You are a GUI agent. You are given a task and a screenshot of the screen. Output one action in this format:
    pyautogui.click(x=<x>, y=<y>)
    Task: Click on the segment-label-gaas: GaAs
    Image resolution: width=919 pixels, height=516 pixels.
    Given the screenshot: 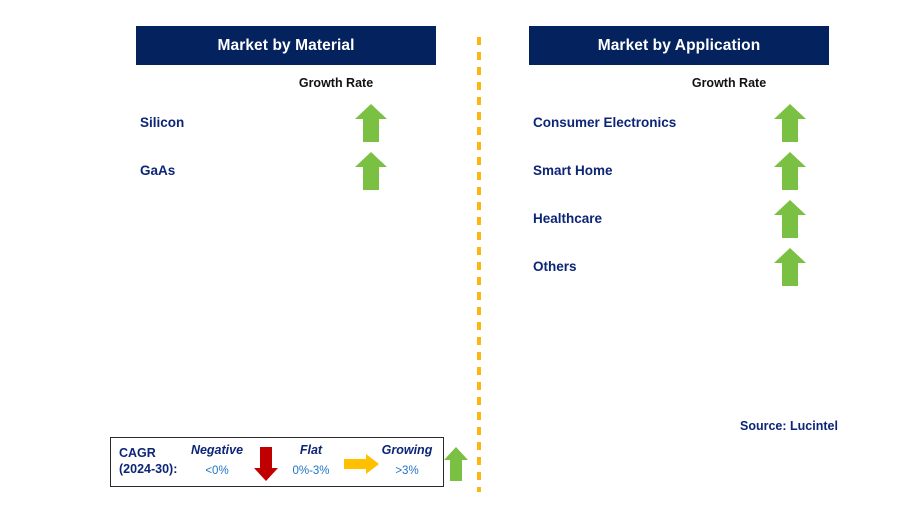 What is the action you would take?
    pyautogui.click(x=158, y=170)
    